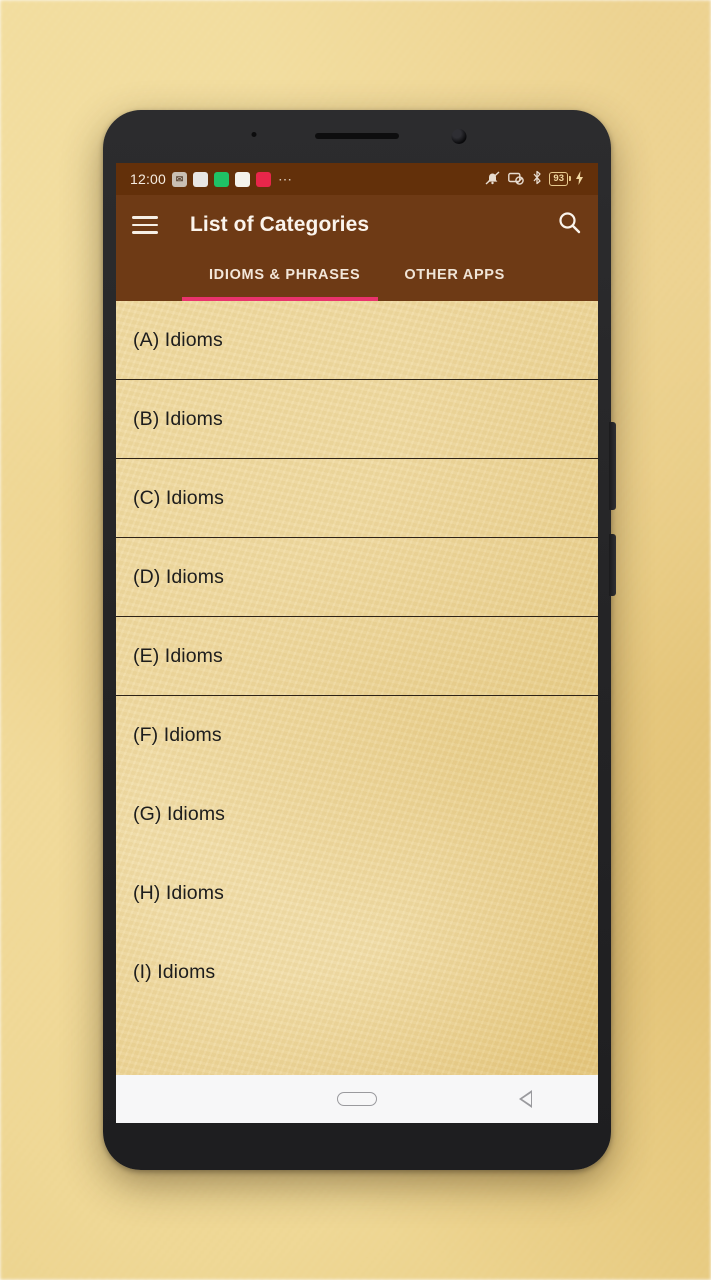 This screenshot has width=711, height=1280. I want to click on list-item: (I) Idioms, so click(357, 972).